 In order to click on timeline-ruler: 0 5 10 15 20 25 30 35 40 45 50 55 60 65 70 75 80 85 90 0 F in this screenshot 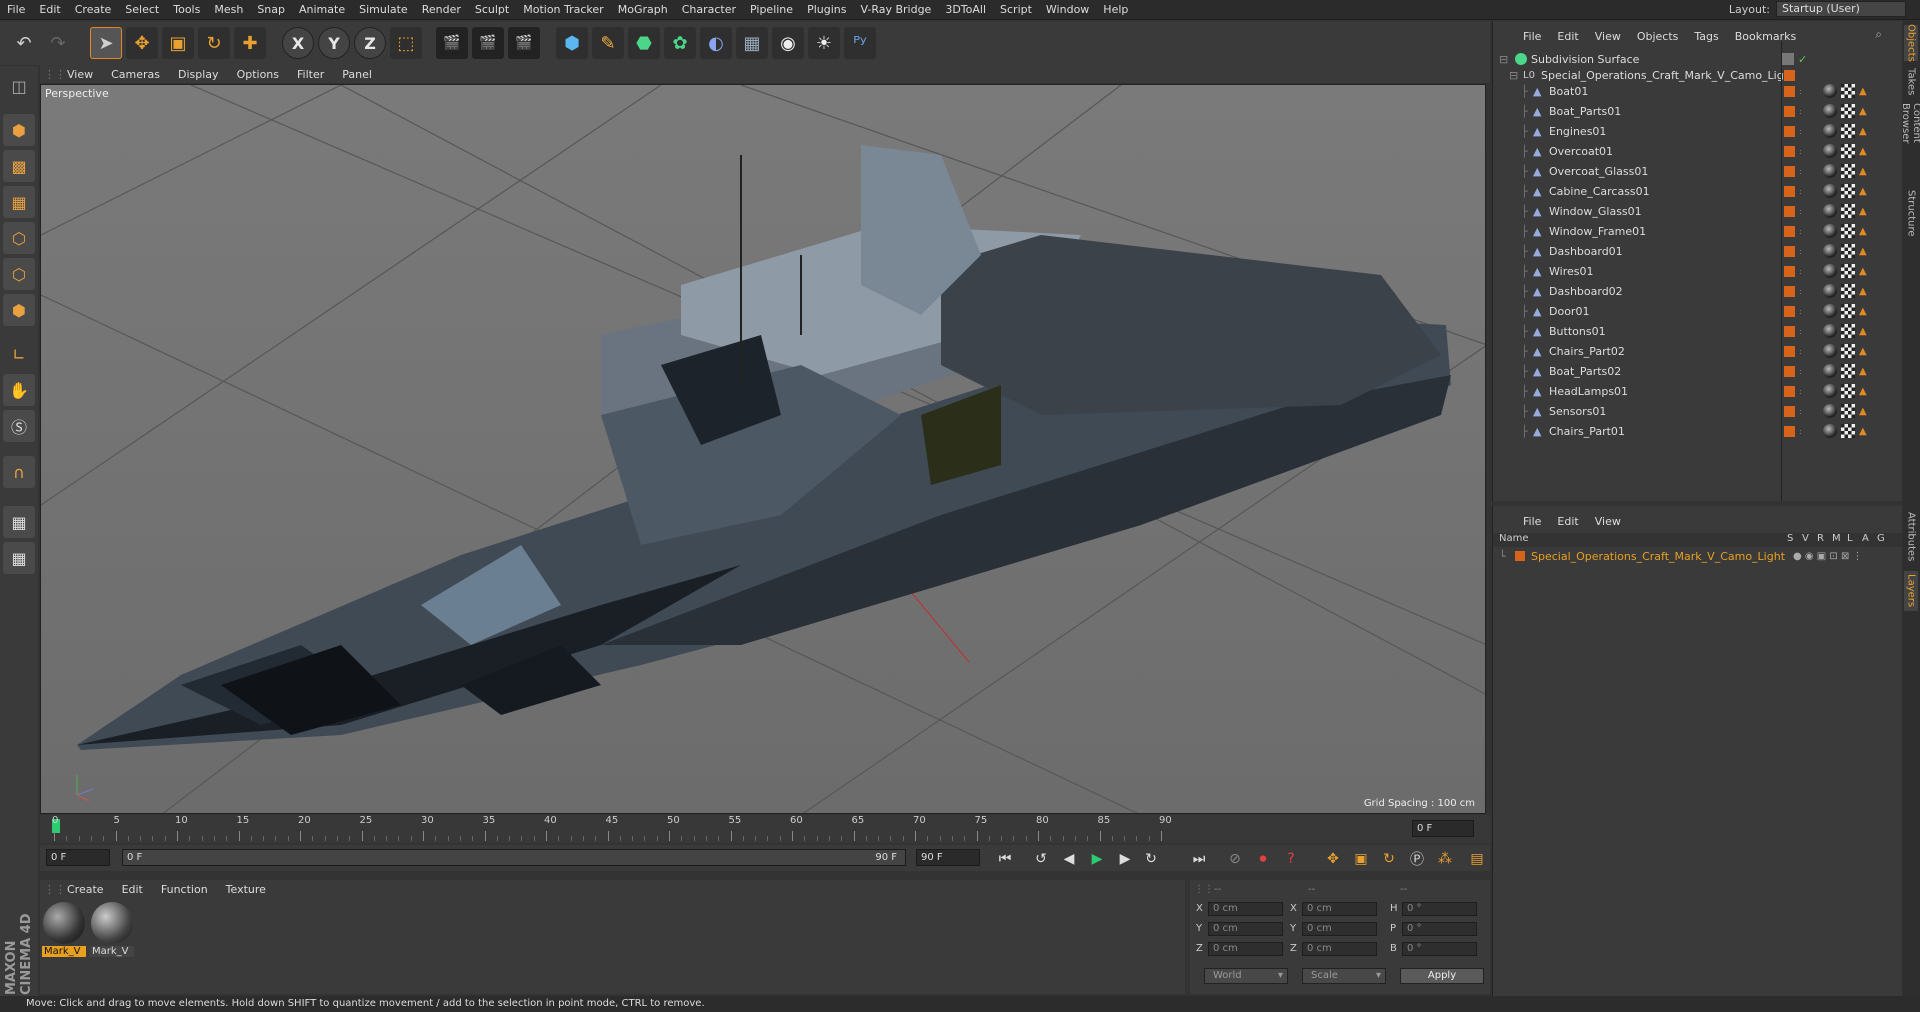, I will do `click(765, 829)`.